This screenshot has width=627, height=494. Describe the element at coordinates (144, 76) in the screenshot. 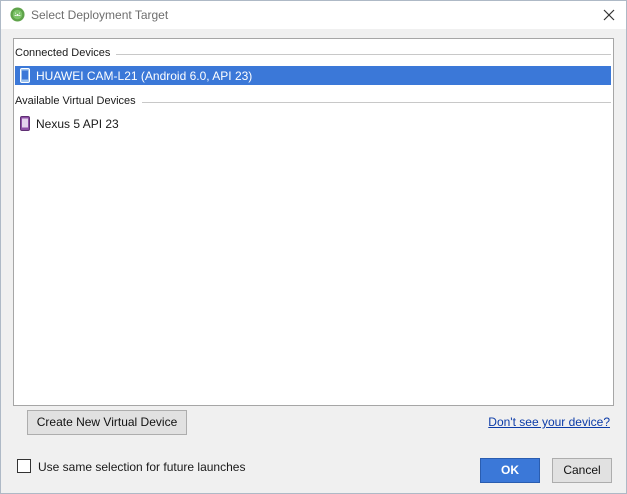

I see `device-label: HUAWEI CAM-L21 (Android 6.0, API 23)` at that location.